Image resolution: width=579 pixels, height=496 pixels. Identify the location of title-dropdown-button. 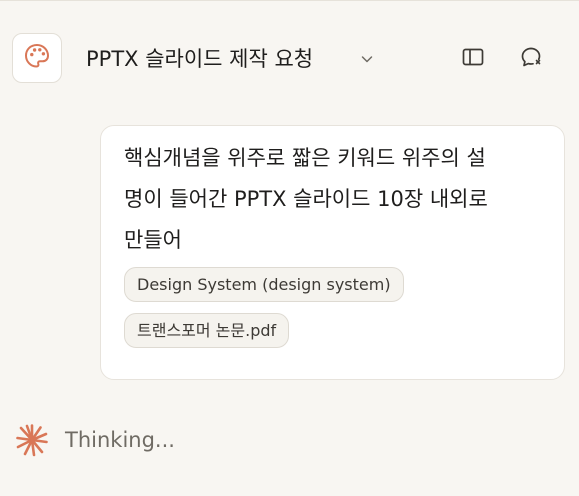
(367, 60).